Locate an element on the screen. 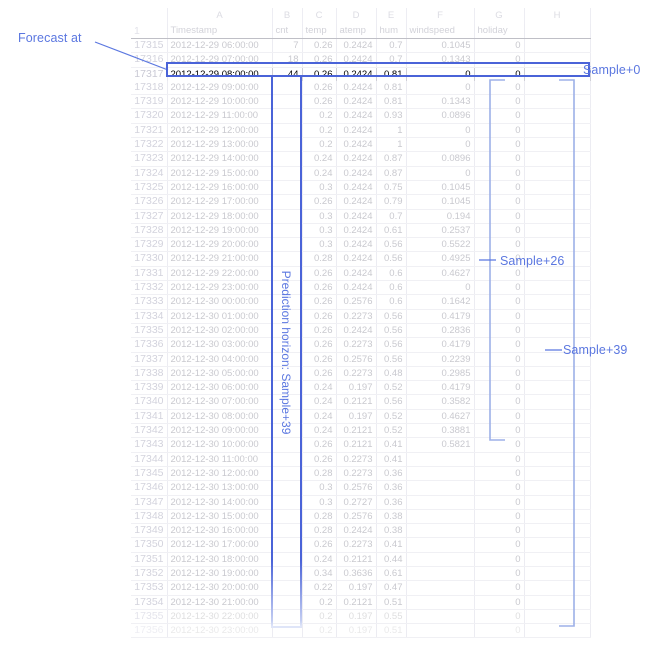 This screenshot has width=672, height=648. cell-e: 0.52 is located at coordinates (391, 431).